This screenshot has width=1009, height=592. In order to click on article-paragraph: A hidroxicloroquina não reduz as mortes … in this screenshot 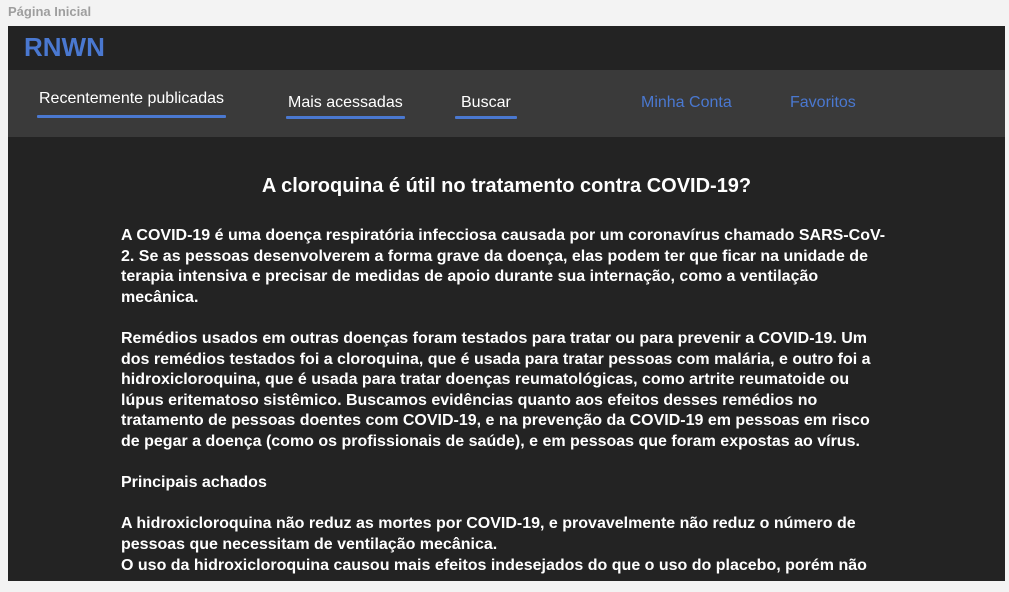, I will do `click(488, 534)`.